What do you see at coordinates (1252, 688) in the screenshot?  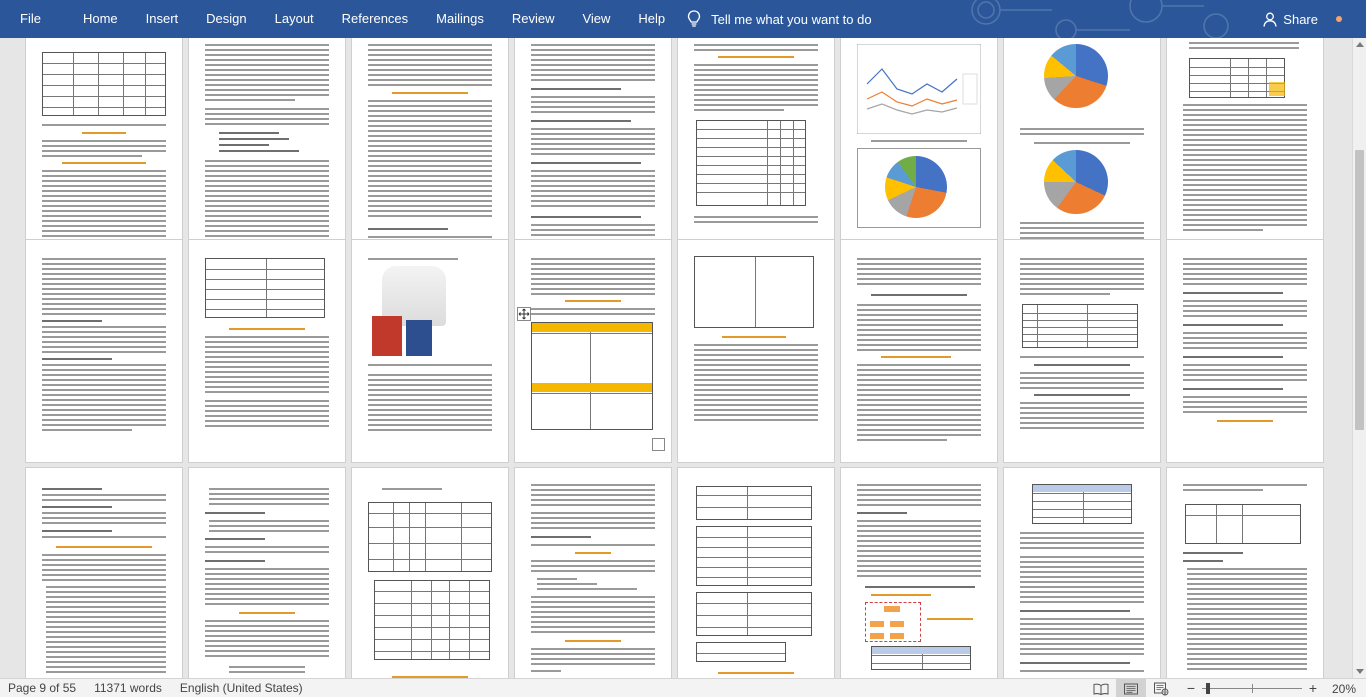 I see `zoom-slider` at bounding box center [1252, 688].